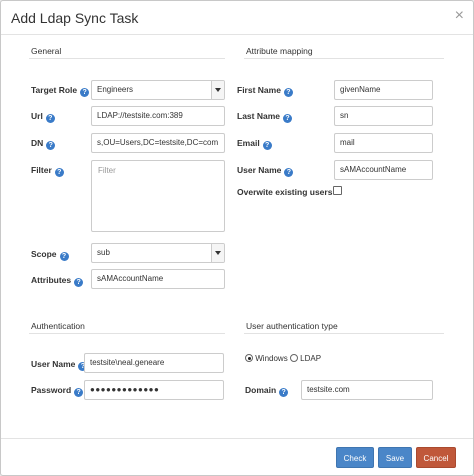  Describe the element at coordinates (293, 358) in the screenshot. I see `ldap-radio` at that location.